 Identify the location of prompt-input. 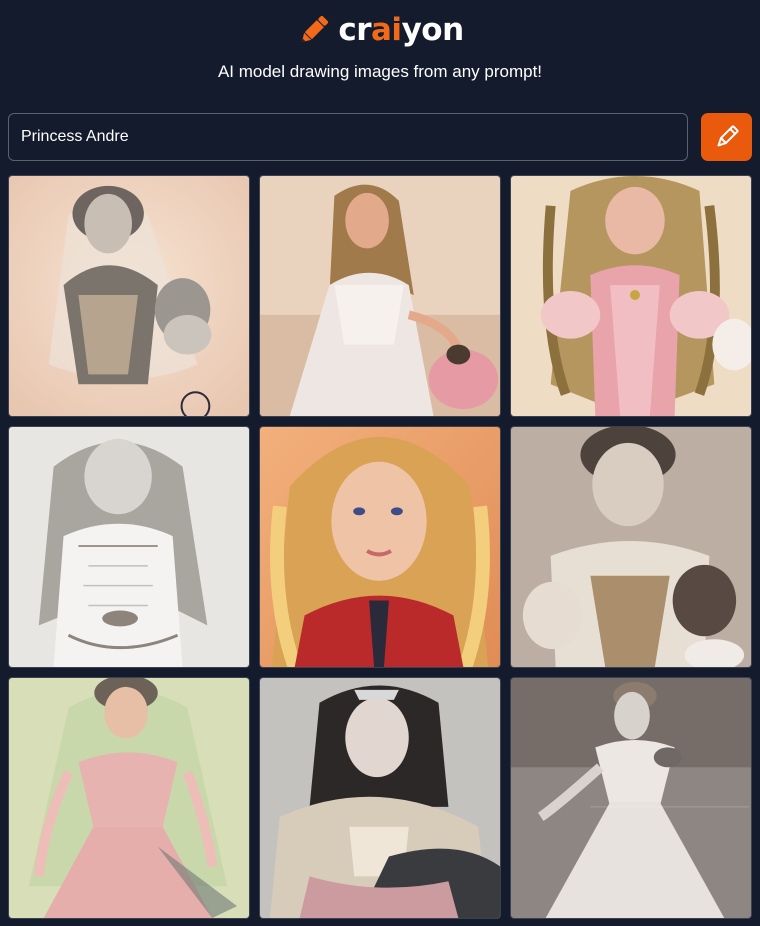
(348, 137).